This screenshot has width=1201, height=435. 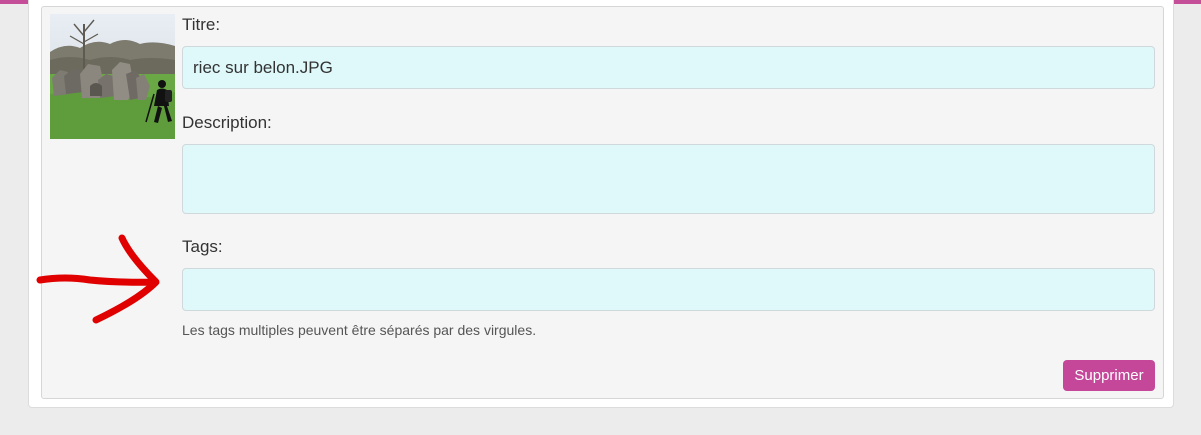 I want to click on title-label: Titre:, so click(x=201, y=24).